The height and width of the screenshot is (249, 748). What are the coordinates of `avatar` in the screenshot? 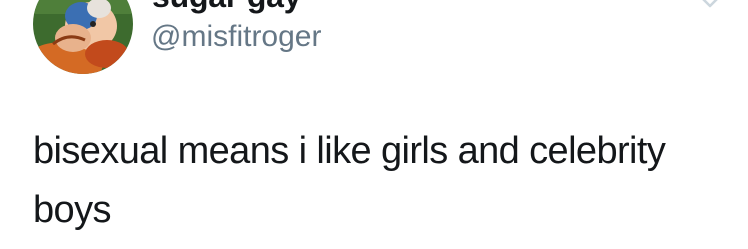 It's located at (83, 37).